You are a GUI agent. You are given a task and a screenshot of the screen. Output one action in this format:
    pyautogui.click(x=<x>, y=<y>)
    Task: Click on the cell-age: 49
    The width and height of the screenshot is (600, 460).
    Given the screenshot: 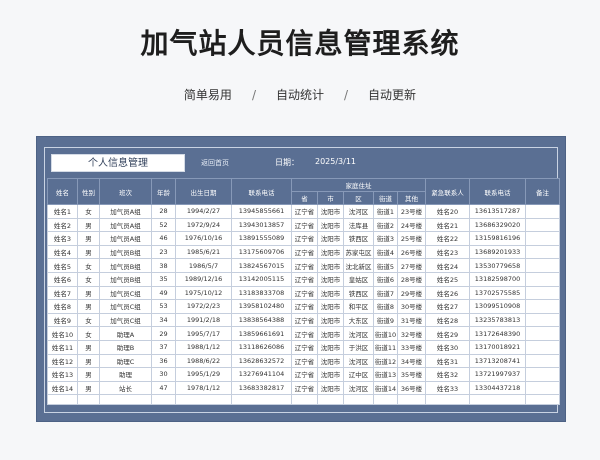 What is the action you would take?
    pyautogui.click(x=163, y=293)
    